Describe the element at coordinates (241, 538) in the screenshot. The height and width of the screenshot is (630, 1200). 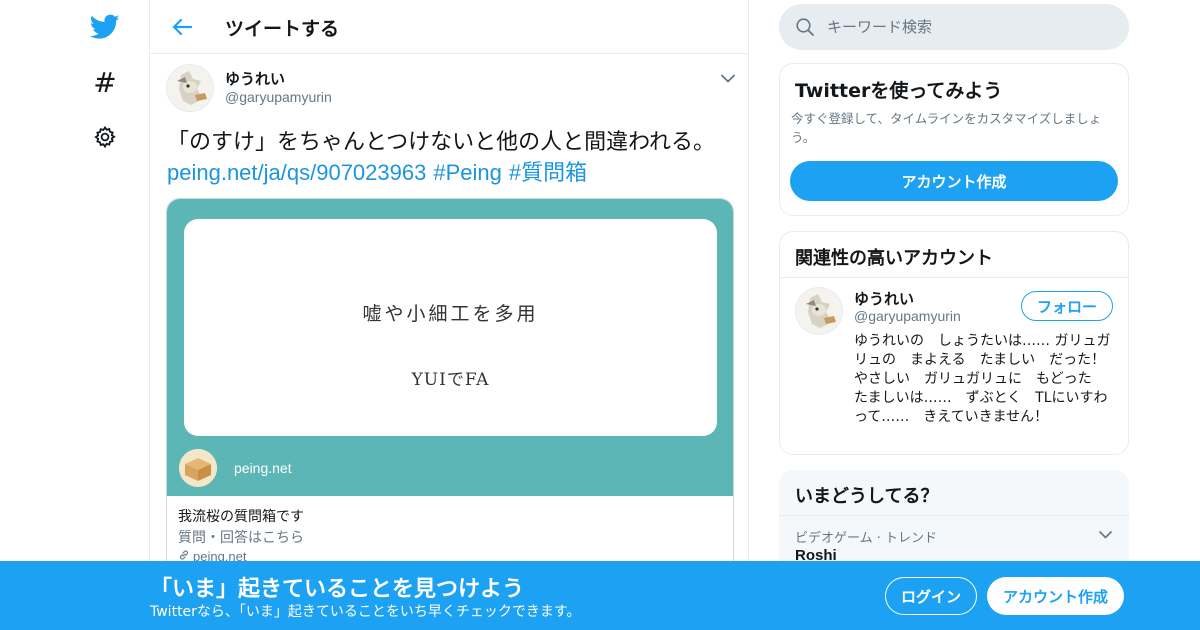
I see `card-description: 質問・回答はこちら` at that location.